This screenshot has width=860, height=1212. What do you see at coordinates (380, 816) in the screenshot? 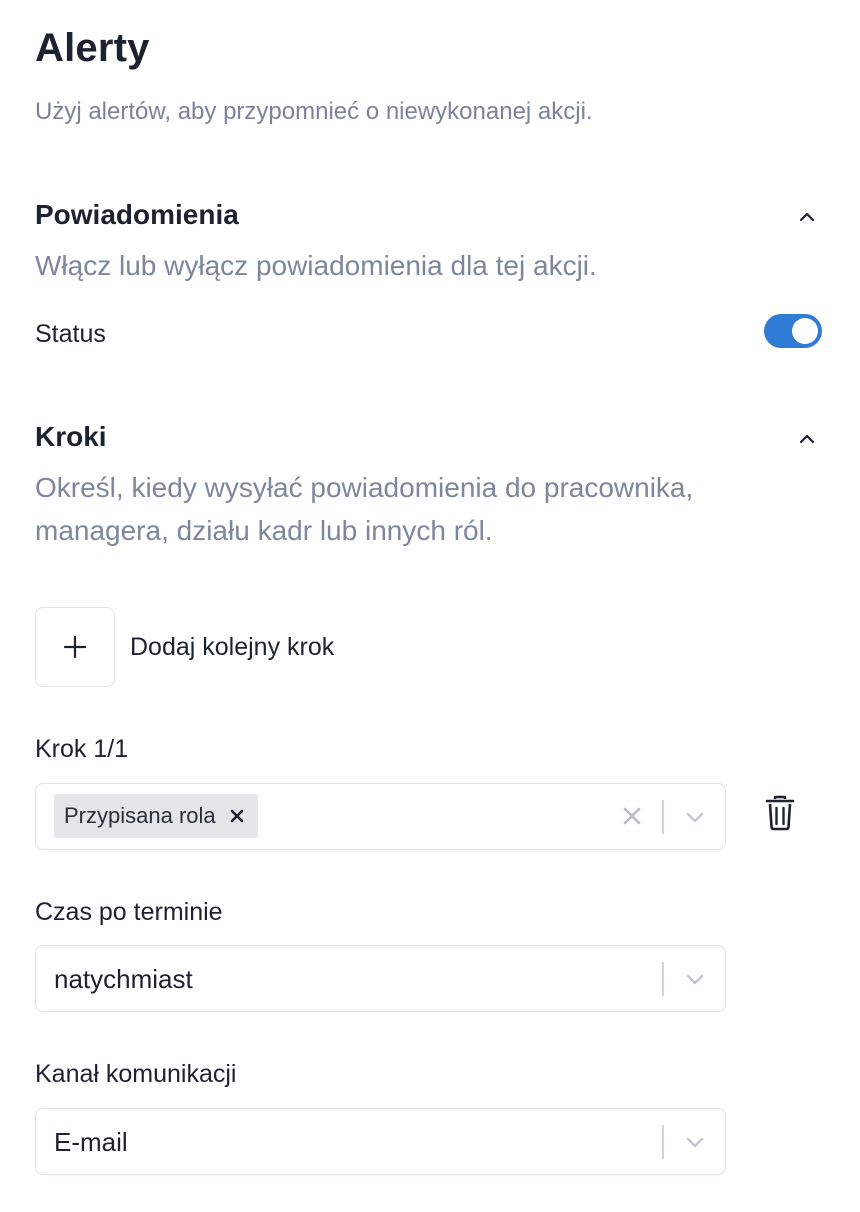
I see `recipients-select: Przypisana rola` at bounding box center [380, 816].